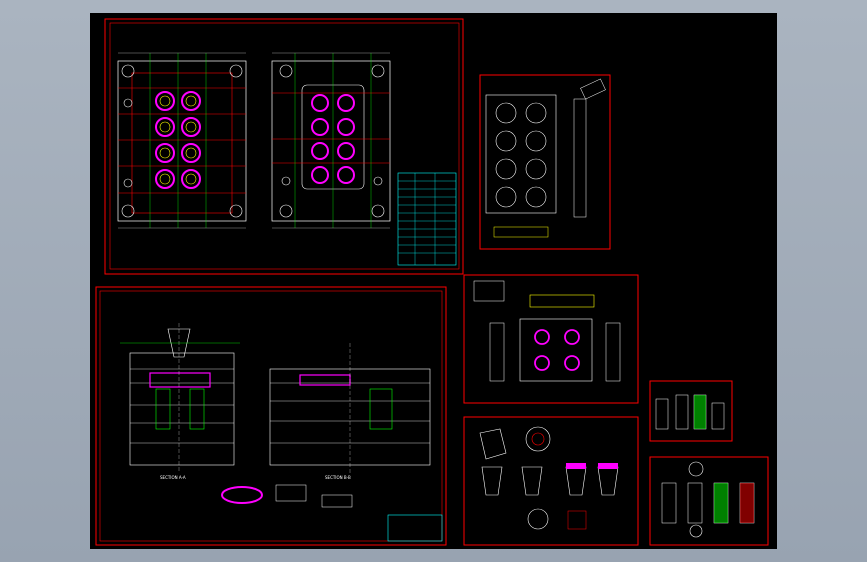  What do you see at coordinates (350, 408) in the screenshot?
I see `section-b-view` at bounding box center [350, 408].